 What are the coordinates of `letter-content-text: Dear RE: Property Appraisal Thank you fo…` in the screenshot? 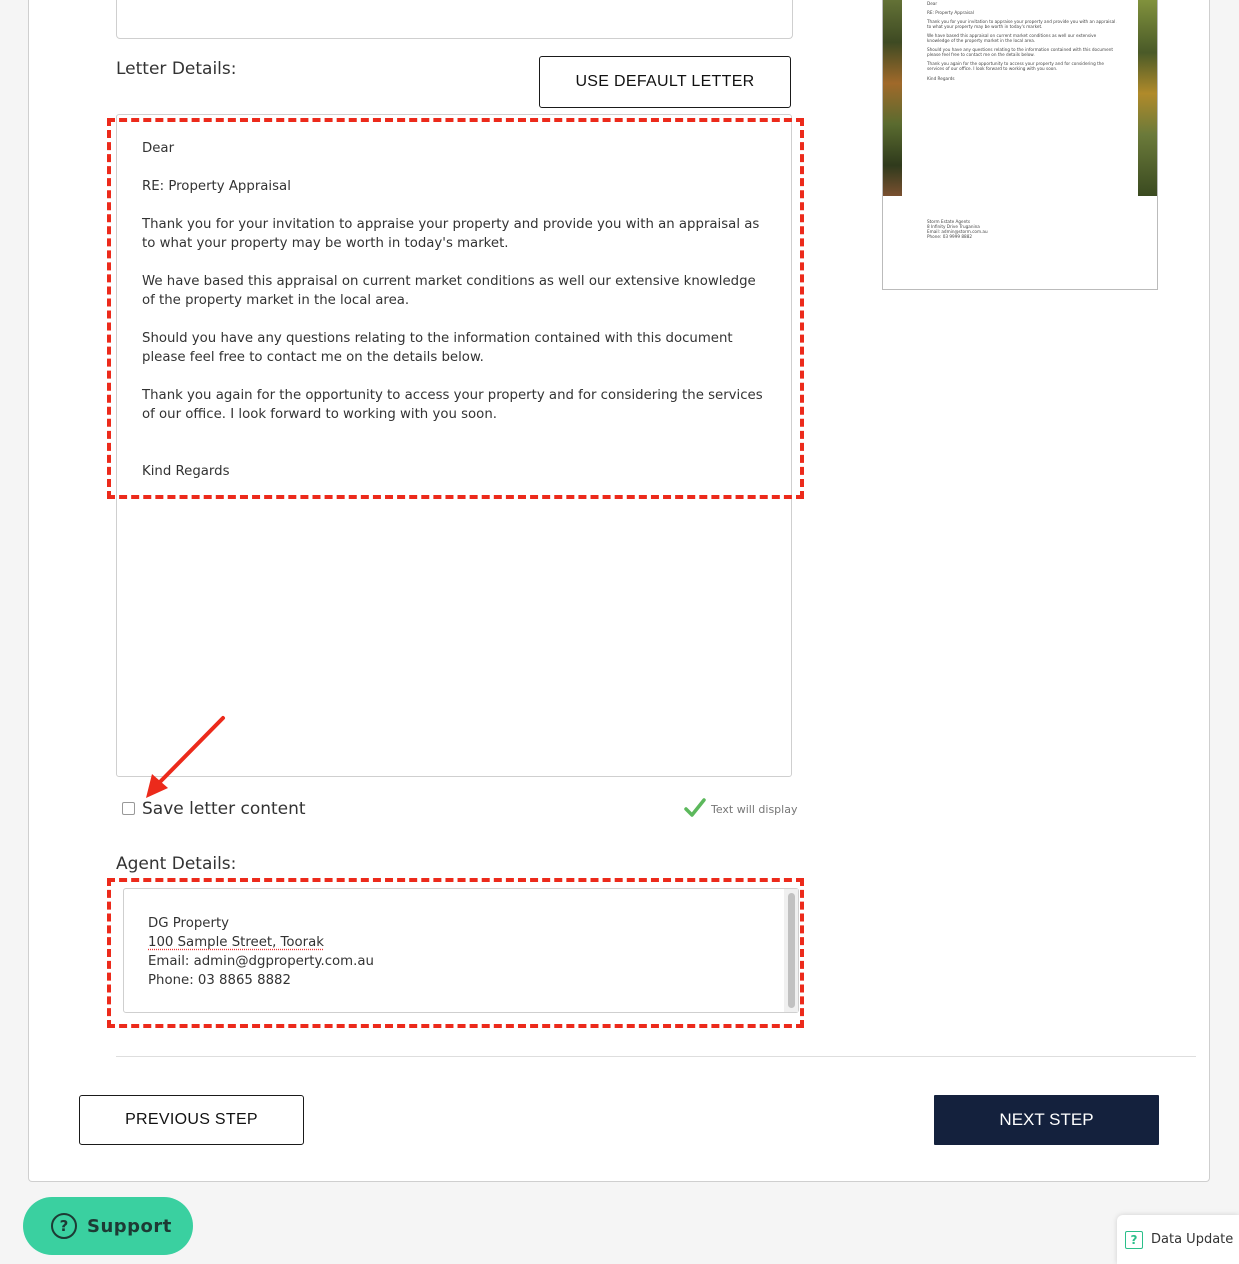 It's located at (452, 310).